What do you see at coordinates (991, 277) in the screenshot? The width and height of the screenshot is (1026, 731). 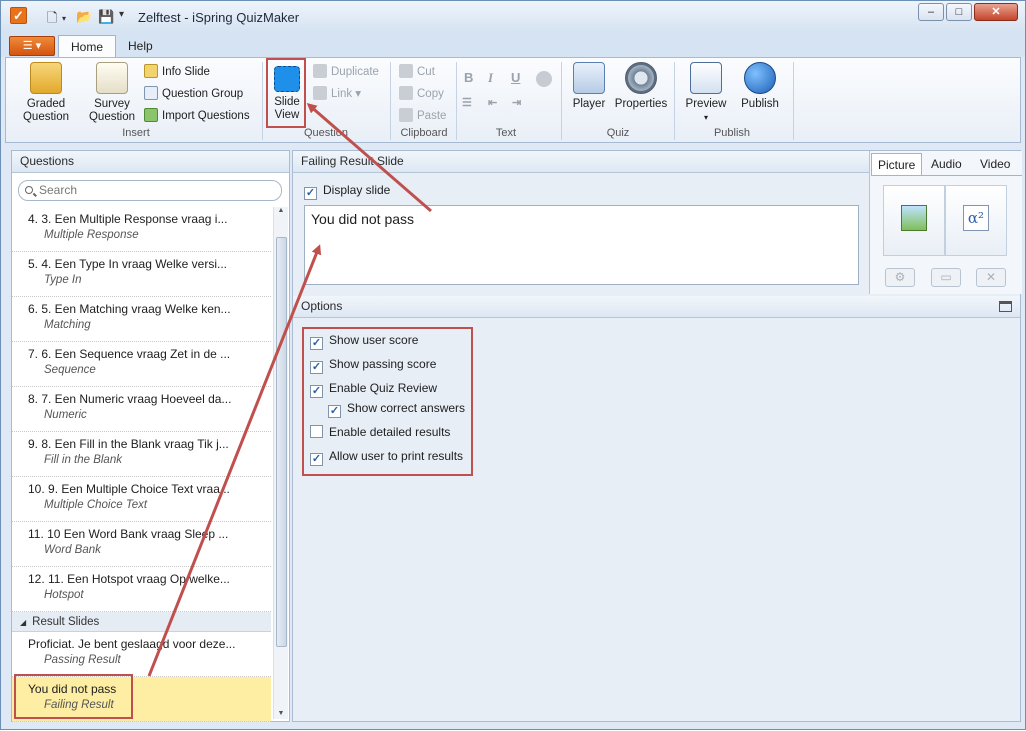 I see `media-delete-button: ✕` at bounding box center [991, 277].